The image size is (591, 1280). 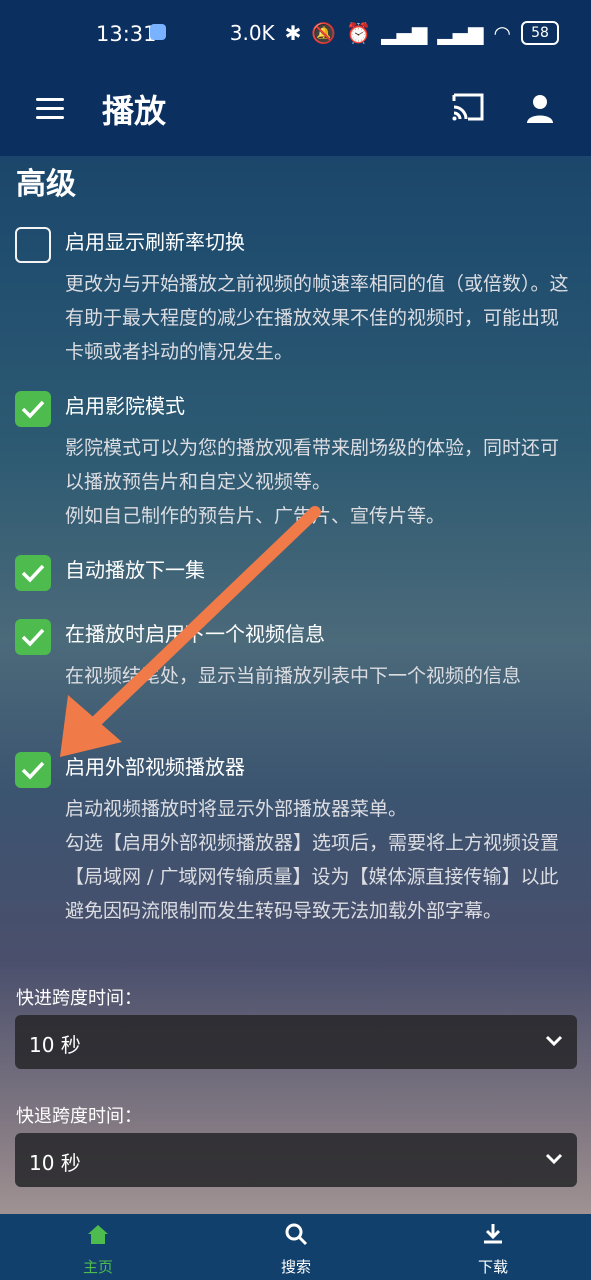 I want to click on setting-title: 启用显示刷新率切换, so click(x=155, y=242).